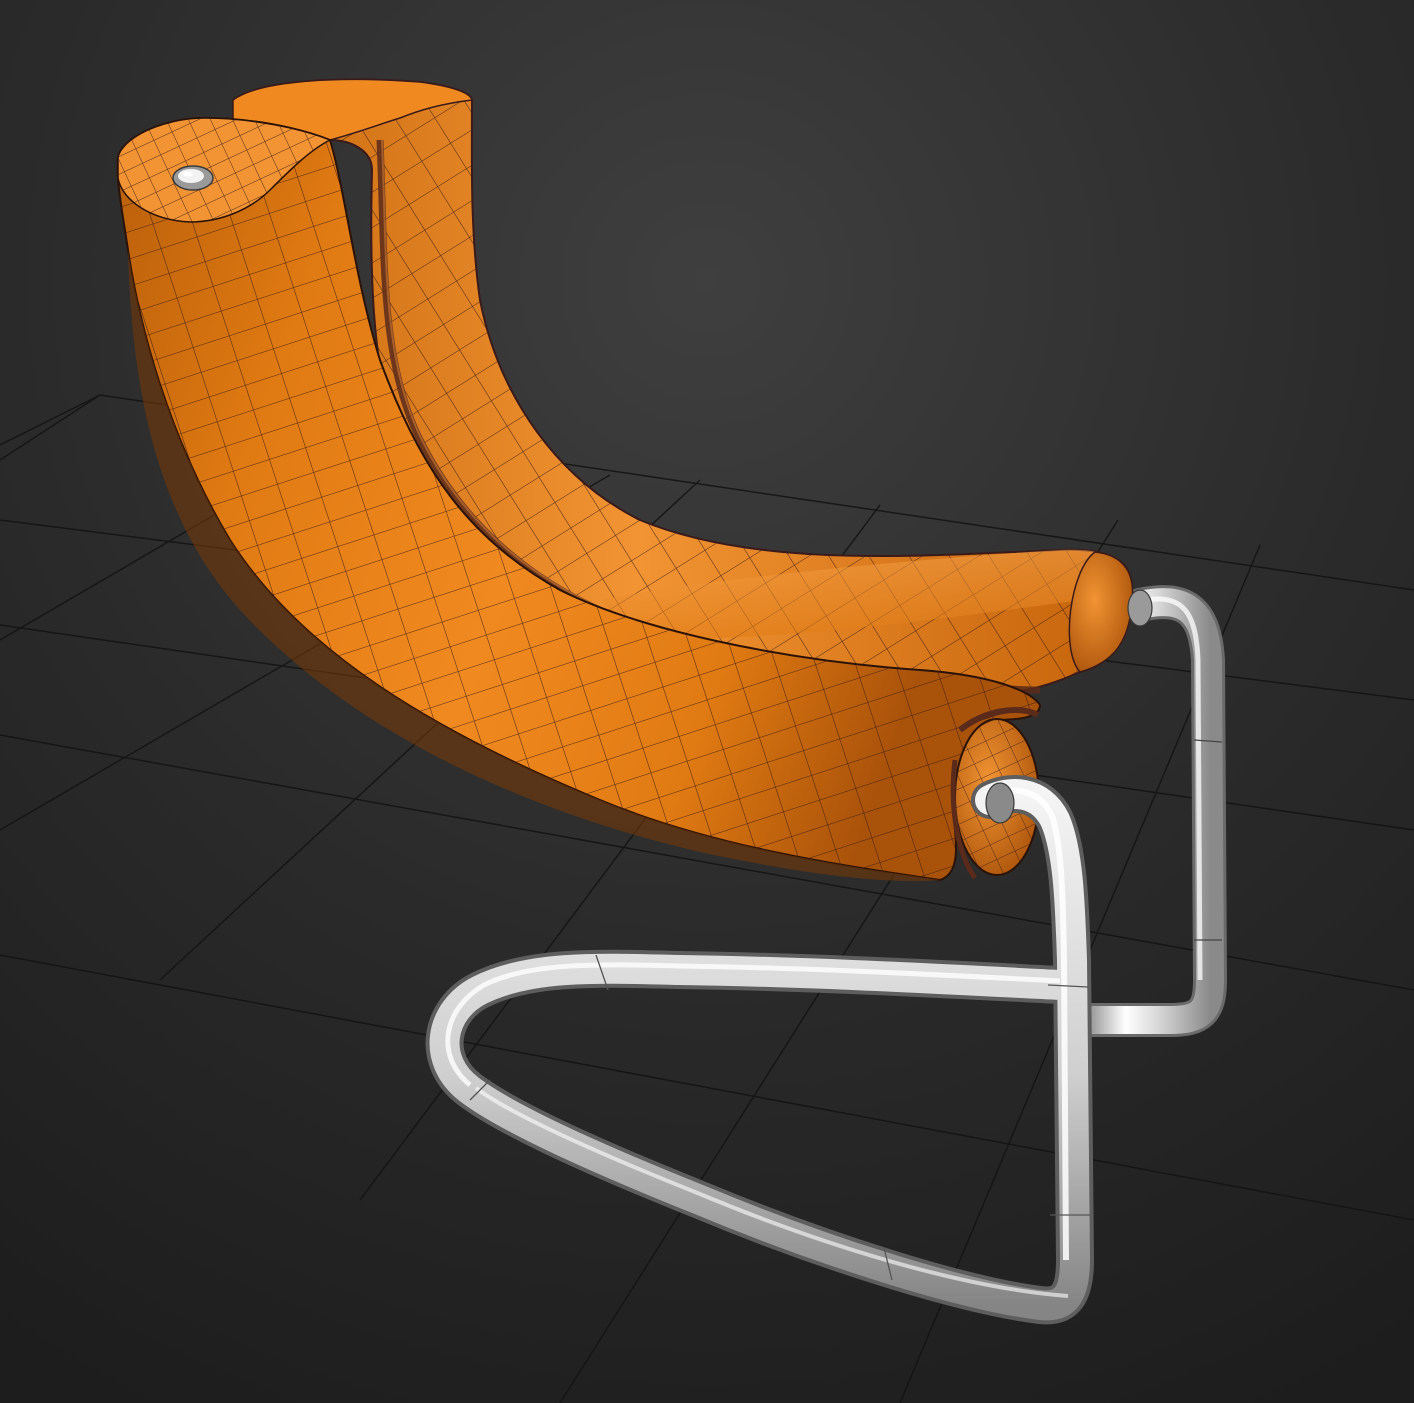  I want to click on rear-frame-socket, so click(1140, 608).